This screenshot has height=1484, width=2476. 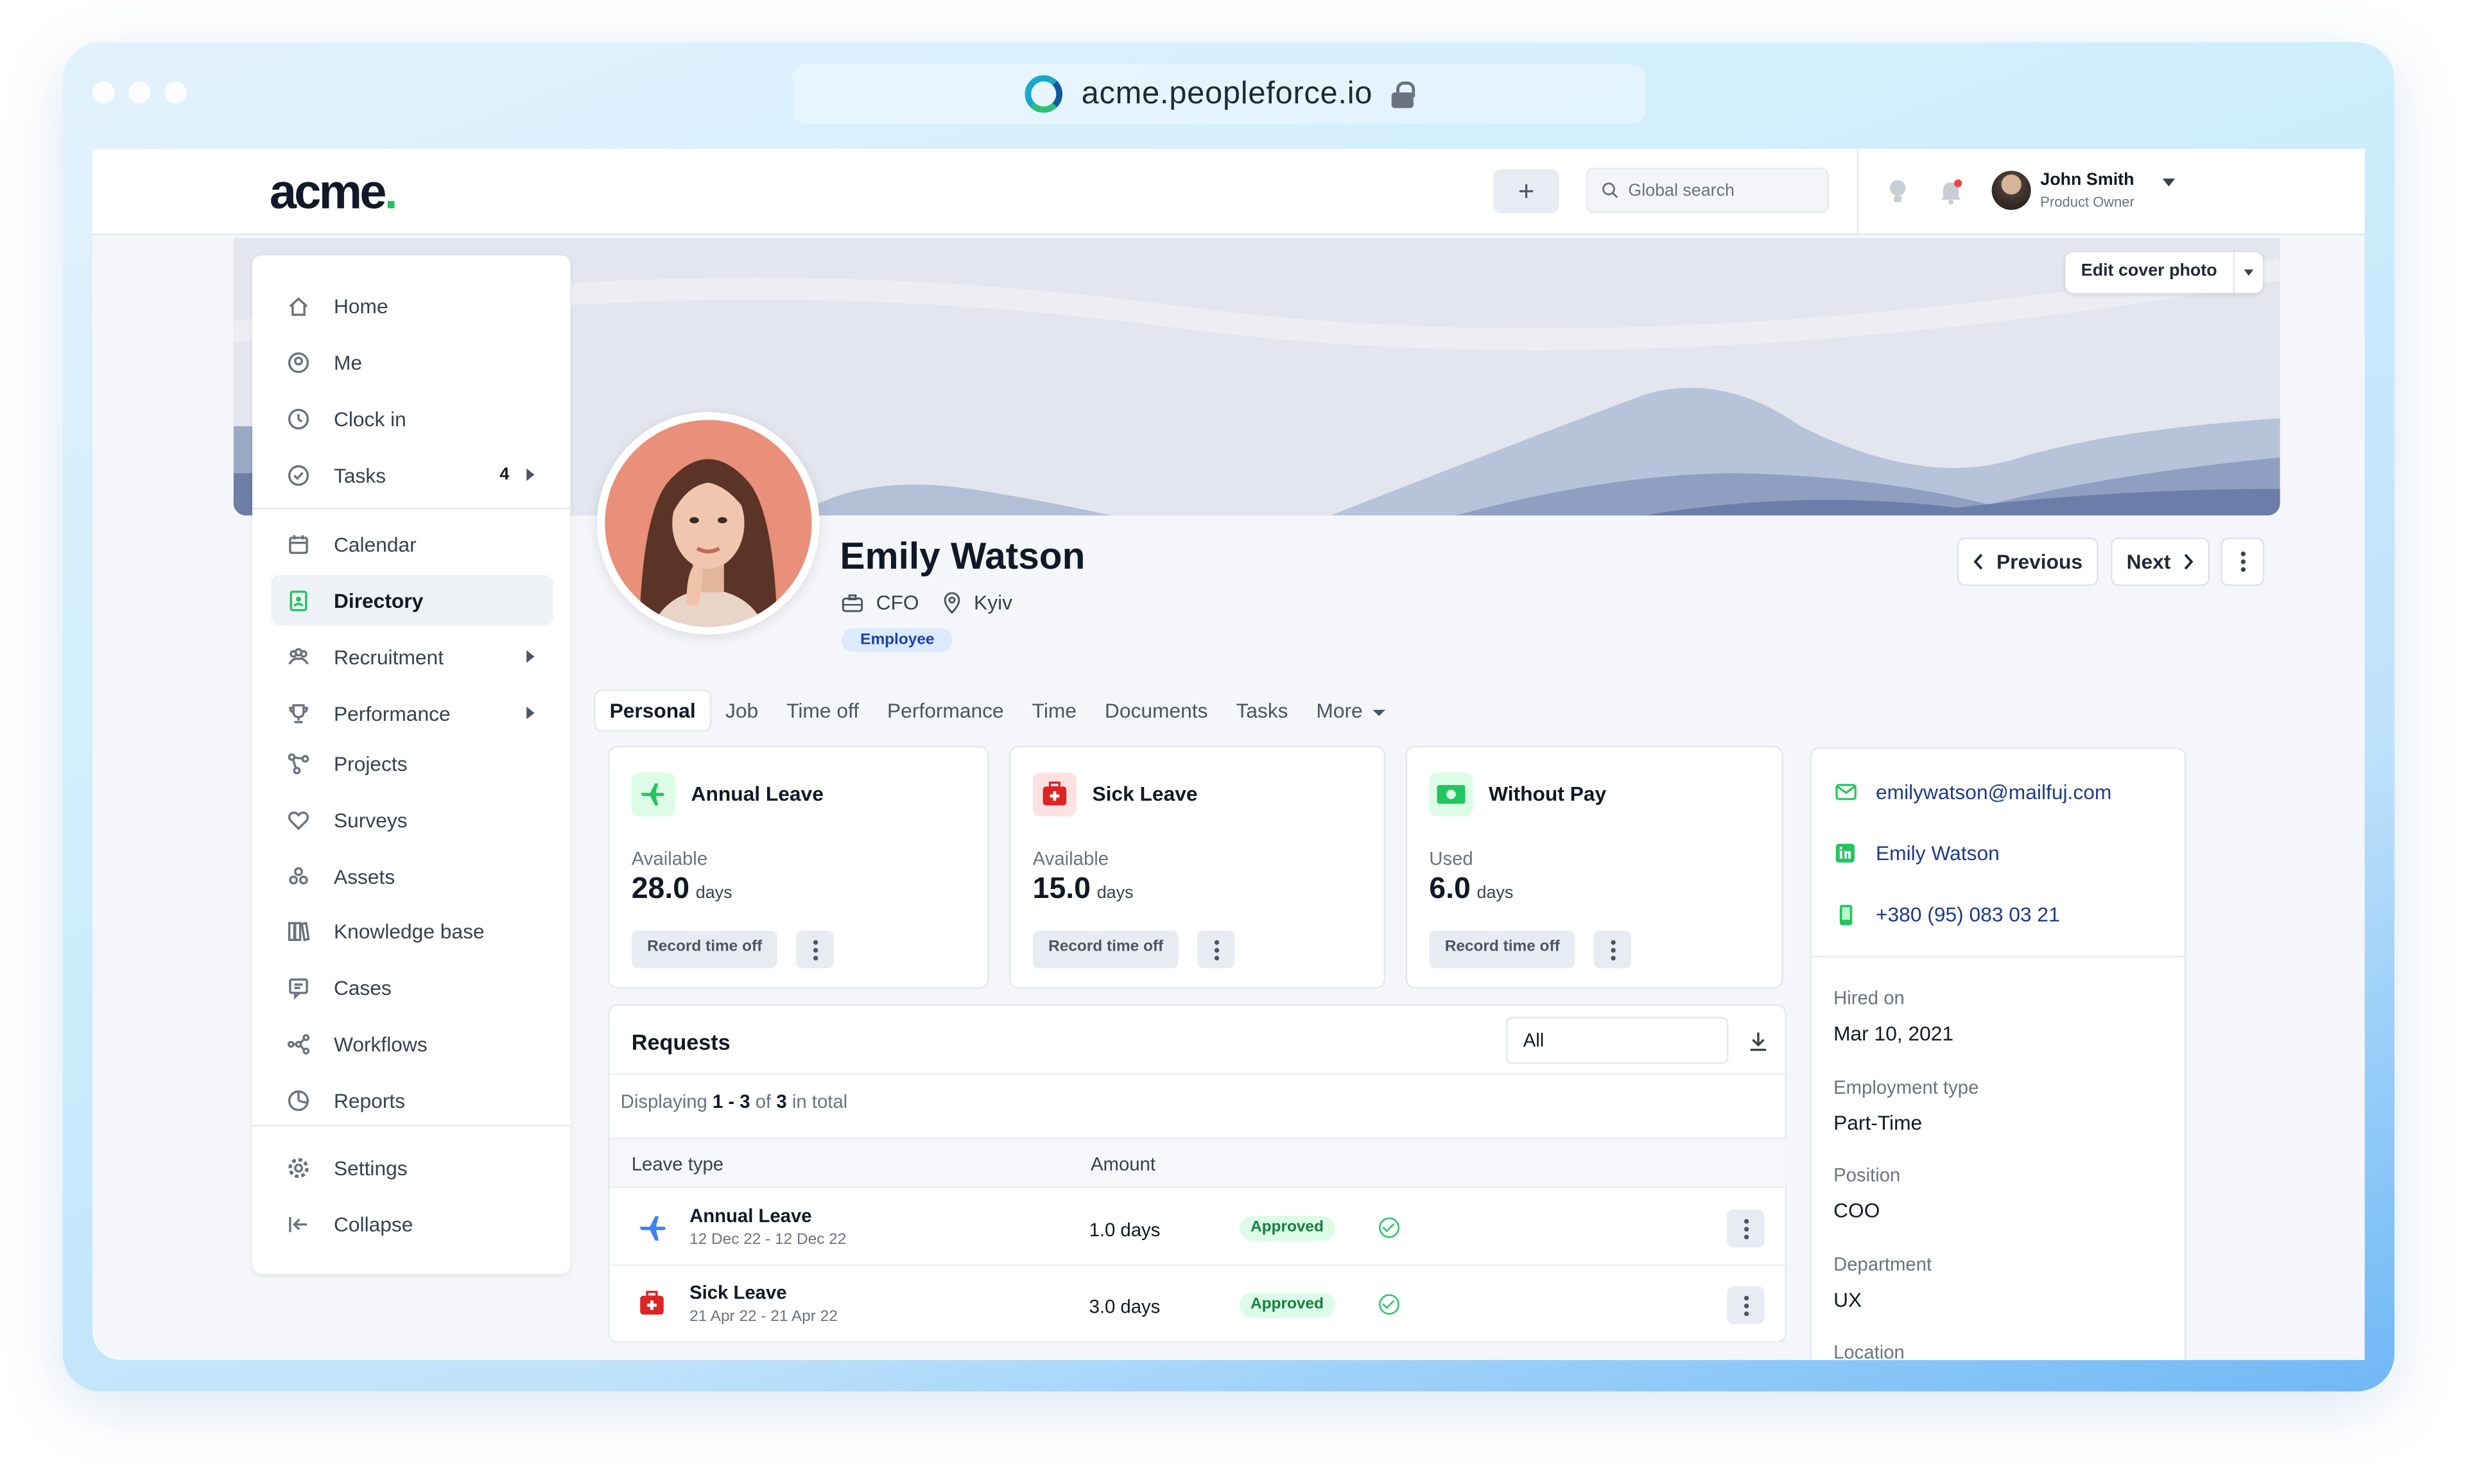 What do you see at coordinates (1123, 1164) in the screenshot?
I see `col-amount: Amount` at bounding box center [1123, 1164].